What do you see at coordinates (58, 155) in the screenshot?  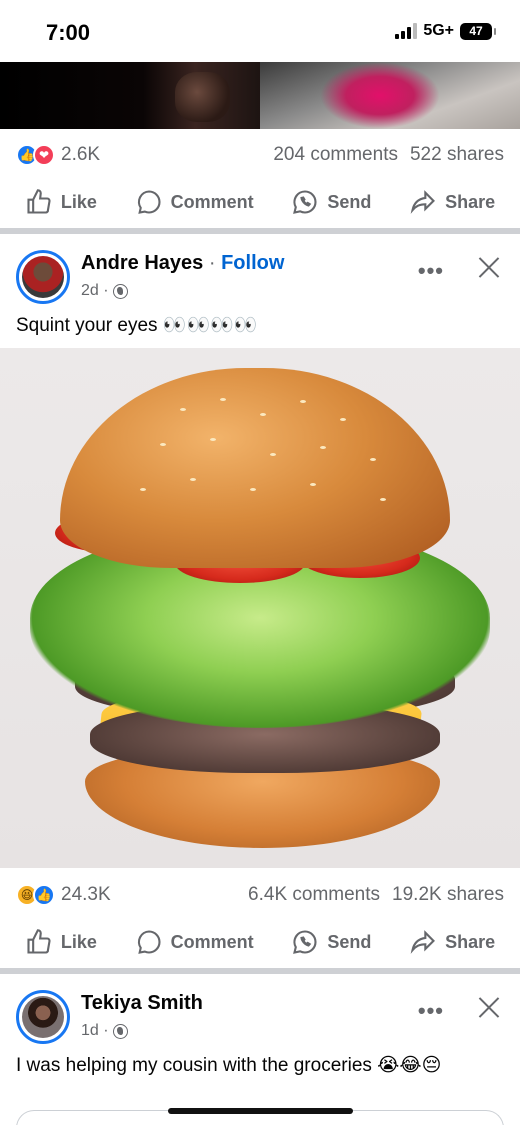 I see `reaction-summary: 👍 ❤ 2.6K` at bounding box center [58, 155].